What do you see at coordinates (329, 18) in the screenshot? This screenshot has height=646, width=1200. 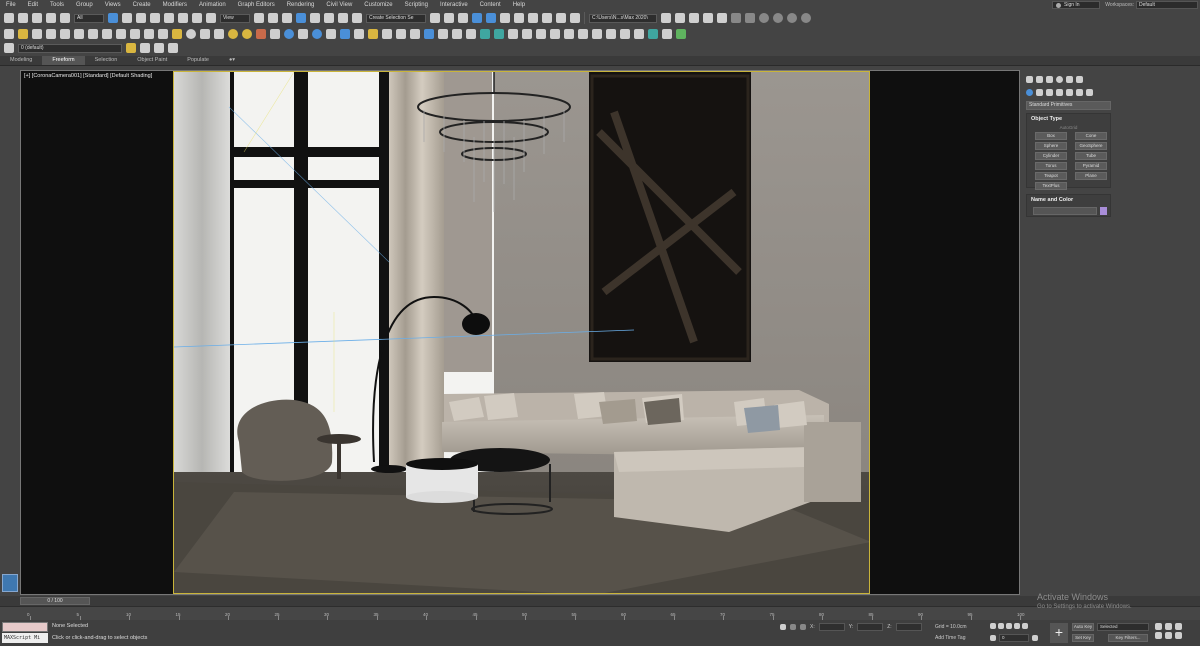 I see `percent-snap-icon` at bounding box center [329, 18].